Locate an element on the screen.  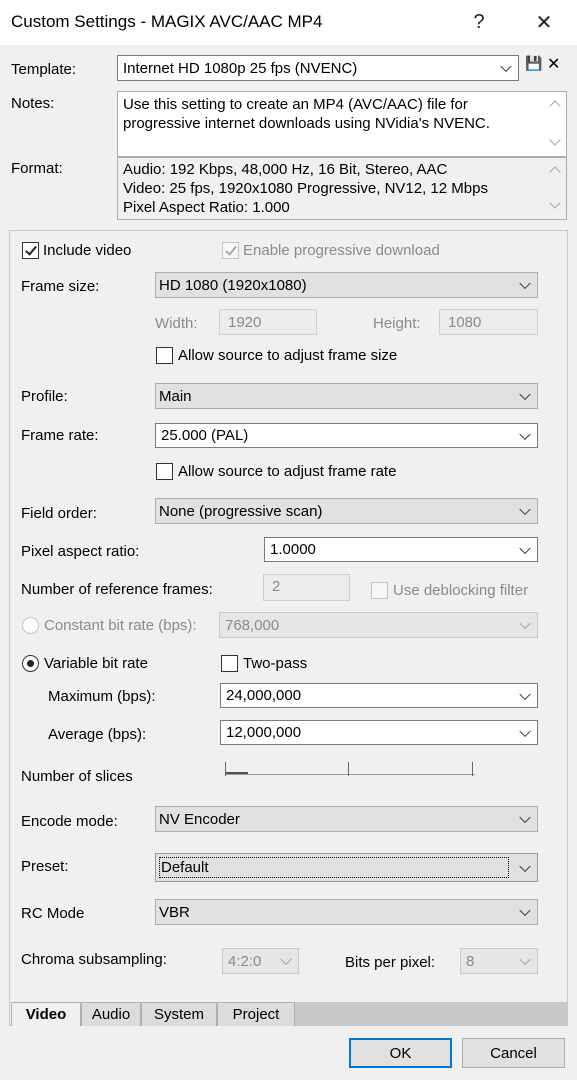
maximum-value: 24,000,000 is located at coordinates (264, 695).